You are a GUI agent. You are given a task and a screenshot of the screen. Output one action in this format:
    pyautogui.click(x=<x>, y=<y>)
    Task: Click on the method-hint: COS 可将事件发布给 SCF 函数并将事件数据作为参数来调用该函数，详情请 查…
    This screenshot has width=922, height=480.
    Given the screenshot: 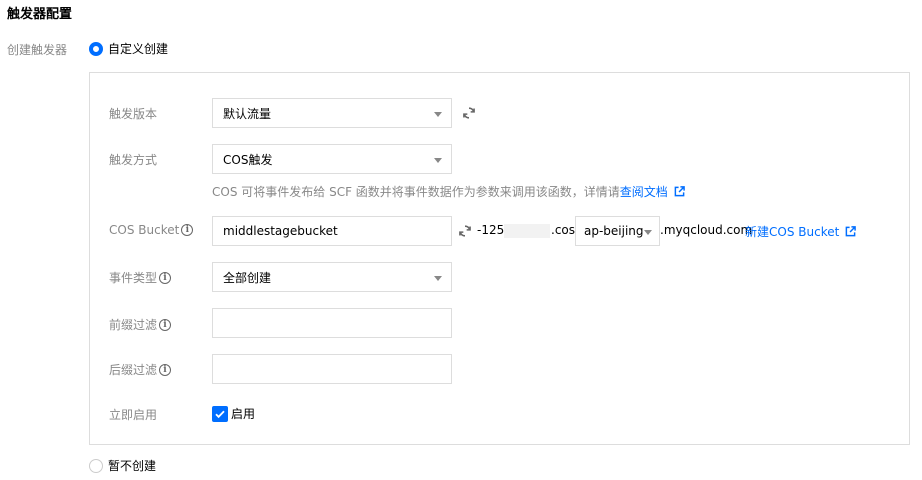 What is the action you would take?
    pyautogui.click(x=448, y=191)
    